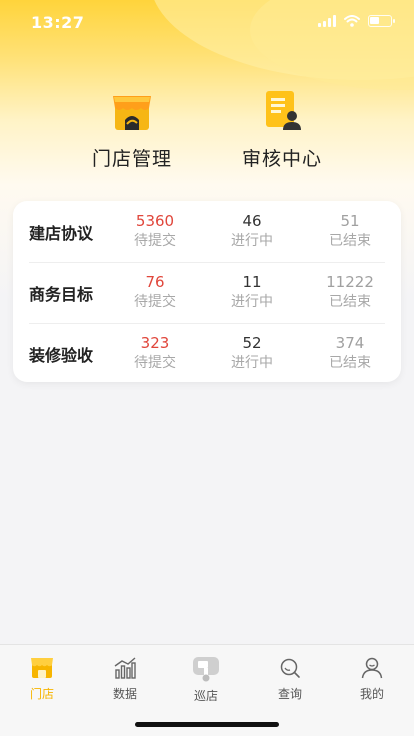 The height and width of the screenshot is (736, 414). What do you see at coordinates (350, 343) in the screenshot?
I see `finished-count: 374` at bounding box center [350, 343].